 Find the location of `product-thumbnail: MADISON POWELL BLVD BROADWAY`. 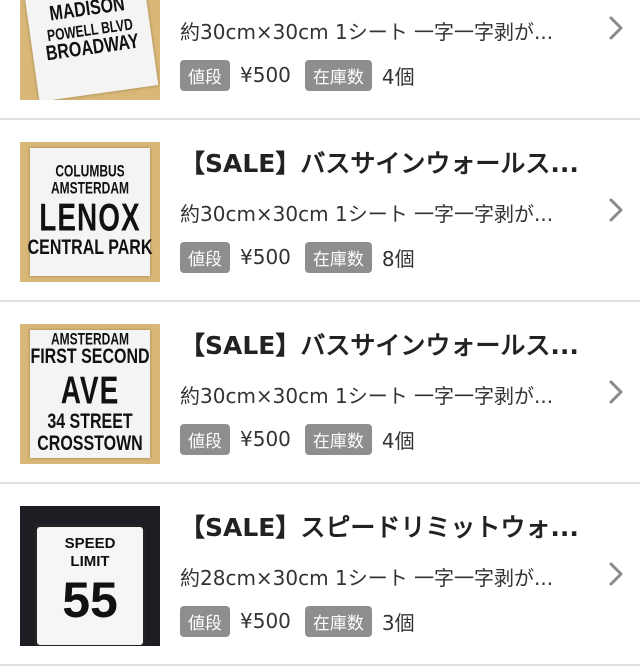

product-thumbnail: MADISON POWELL BLVD BROADWAY is located at coordinates (90, 50).